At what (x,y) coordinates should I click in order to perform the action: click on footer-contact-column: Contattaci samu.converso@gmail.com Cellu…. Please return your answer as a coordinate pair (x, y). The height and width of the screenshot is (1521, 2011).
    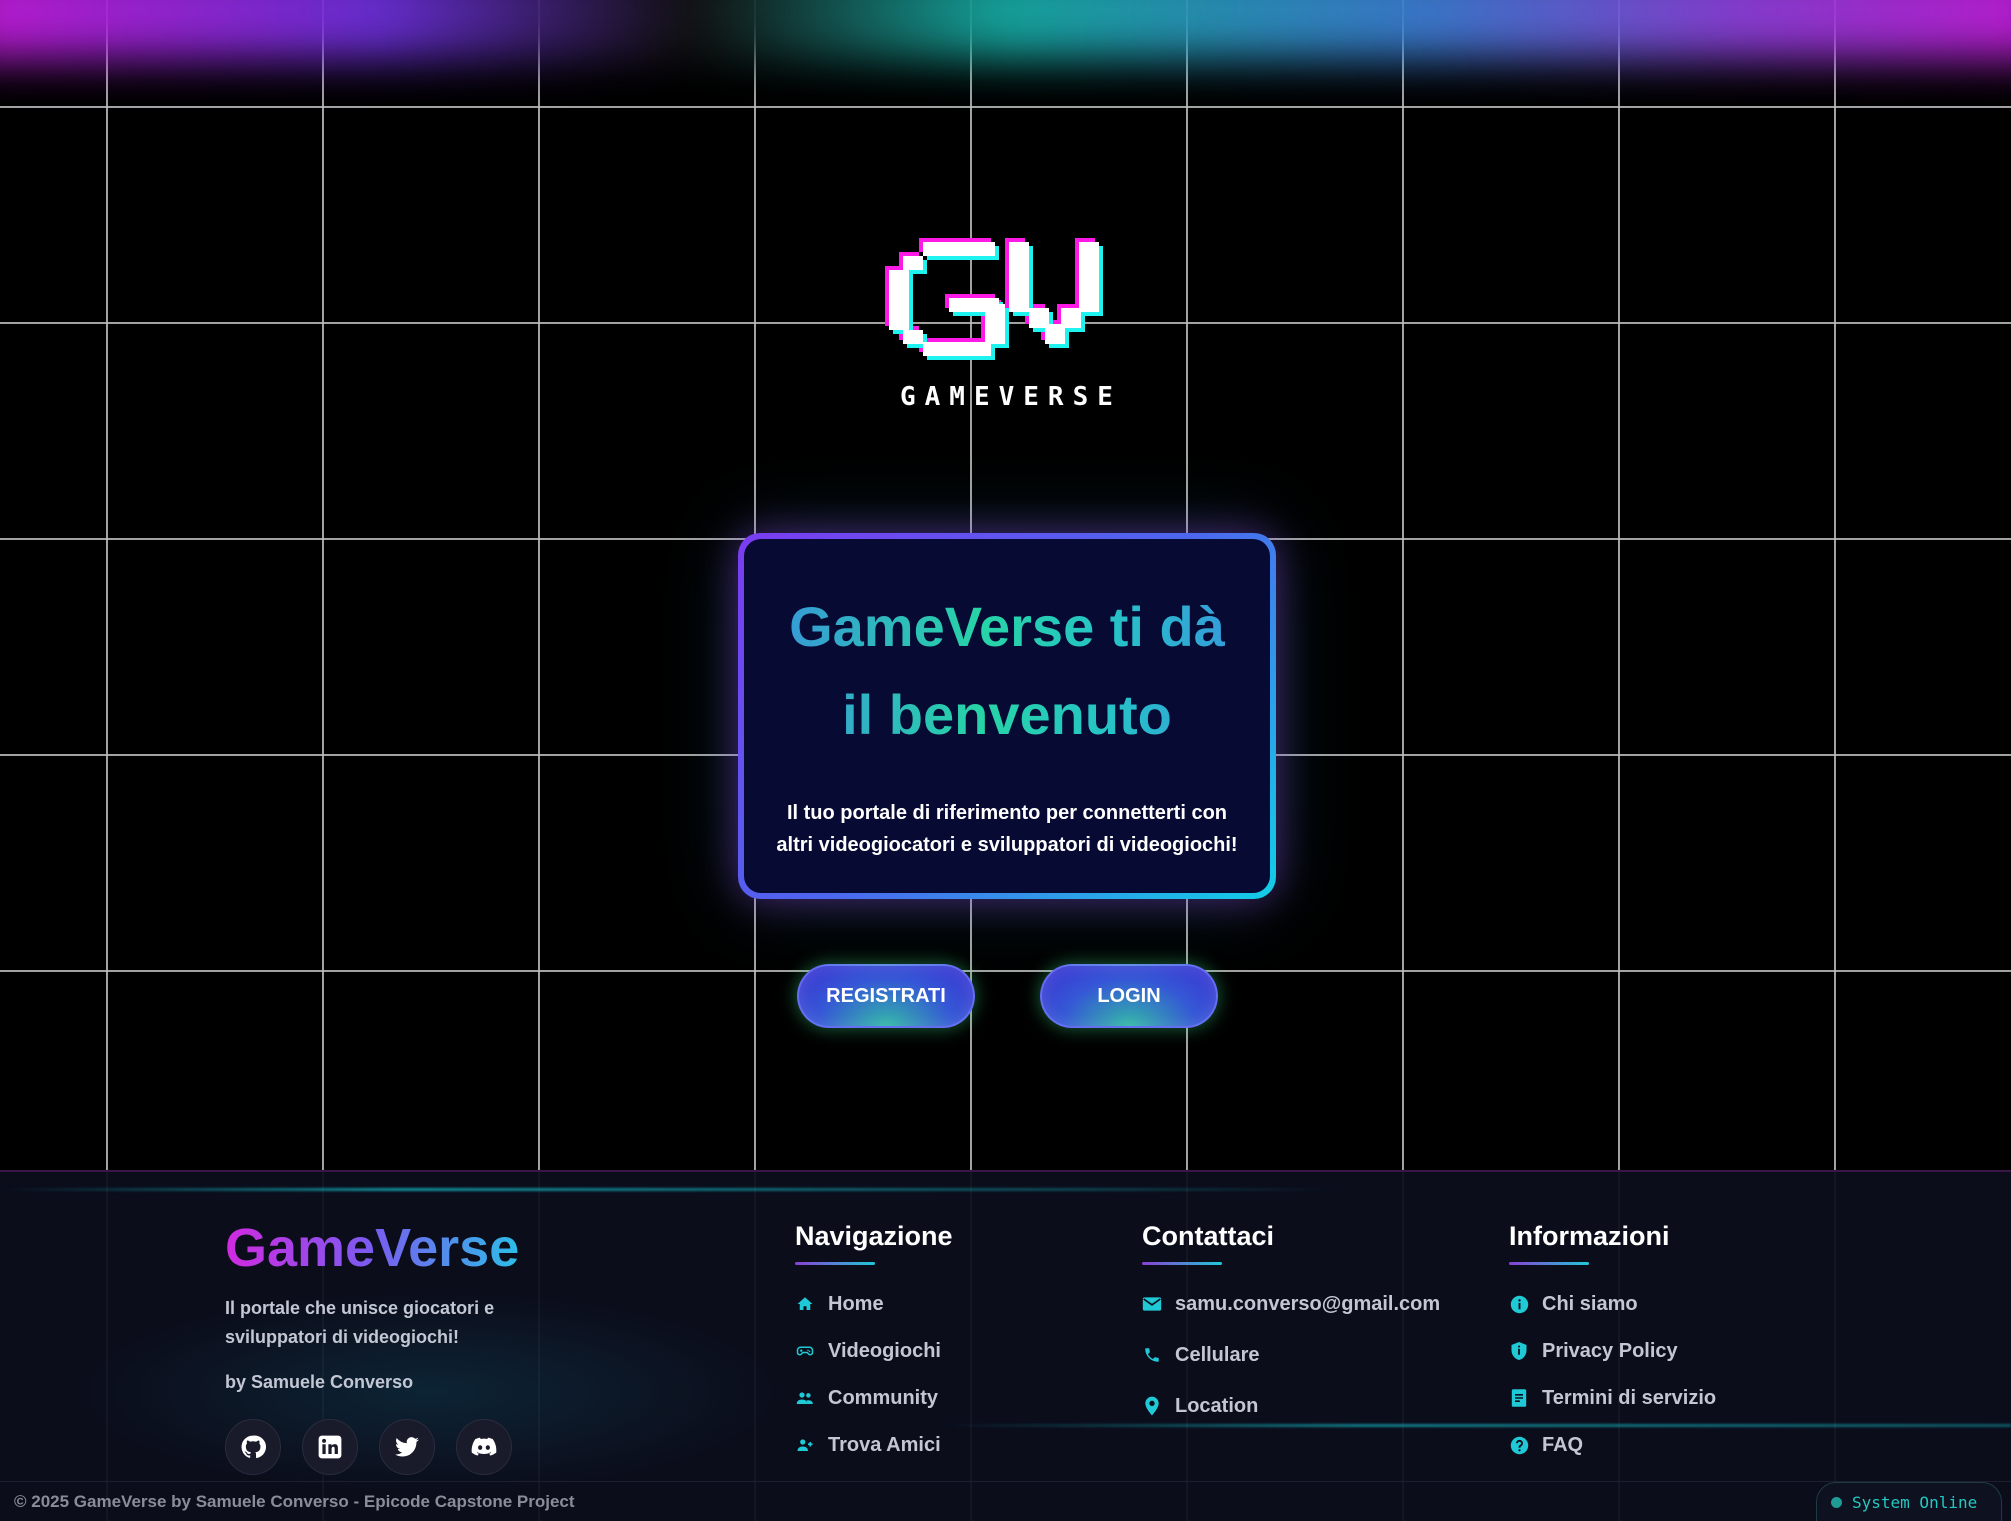
    Looking at the image, I should click on (1291, 1330).